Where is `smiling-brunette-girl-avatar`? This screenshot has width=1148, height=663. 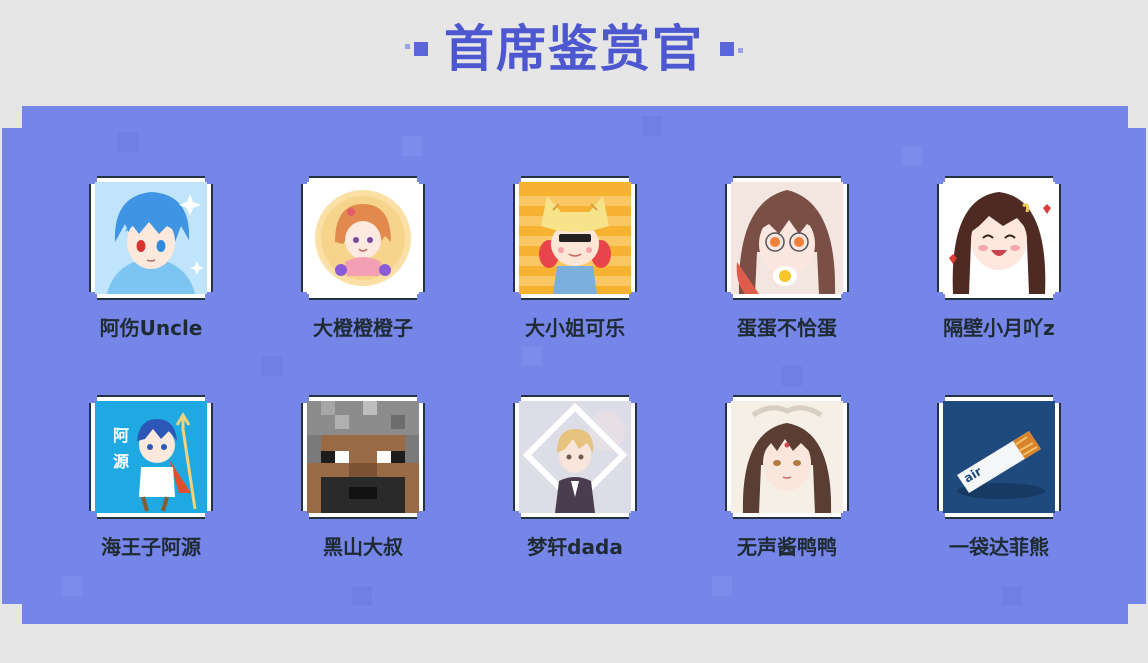 smiling-brunette-girl-avatar is located at coordinates (999, 238).